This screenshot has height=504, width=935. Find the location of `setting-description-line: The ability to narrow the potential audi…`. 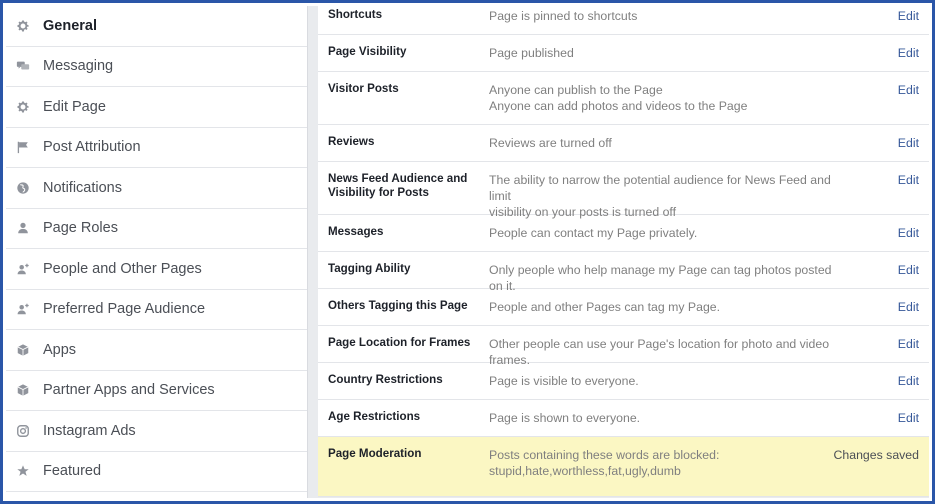

setting-description-line: The ability to narrow the potential audi… is located at coordinates (660, 188).